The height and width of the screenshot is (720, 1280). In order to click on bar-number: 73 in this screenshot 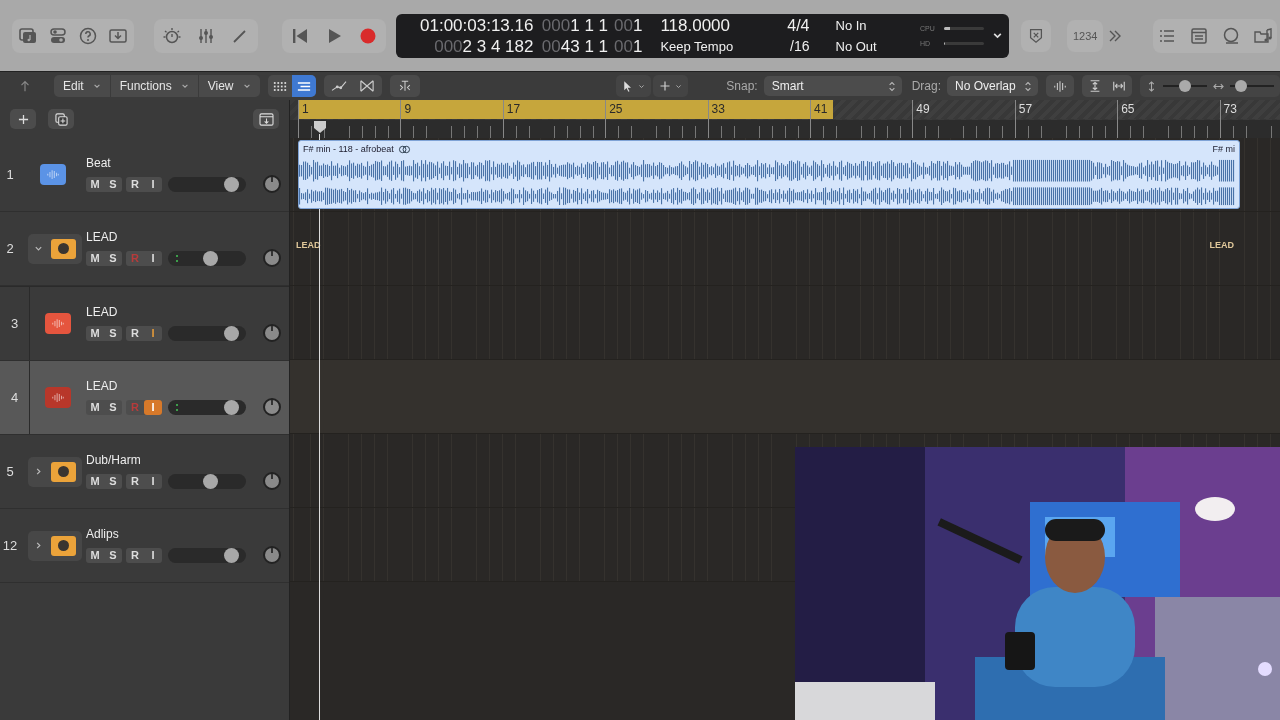, I will do `click(1230, 109)`.